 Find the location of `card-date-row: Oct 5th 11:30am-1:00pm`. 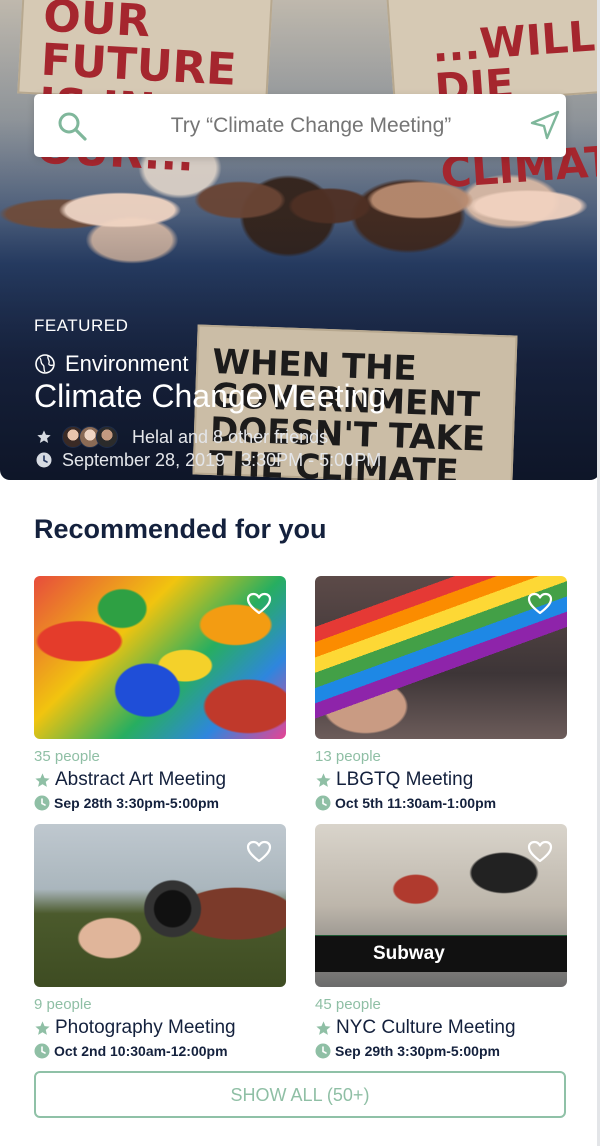

card-date-row: Oct 5th 11:30am-1:00pm is located at coordinates (441, 803).